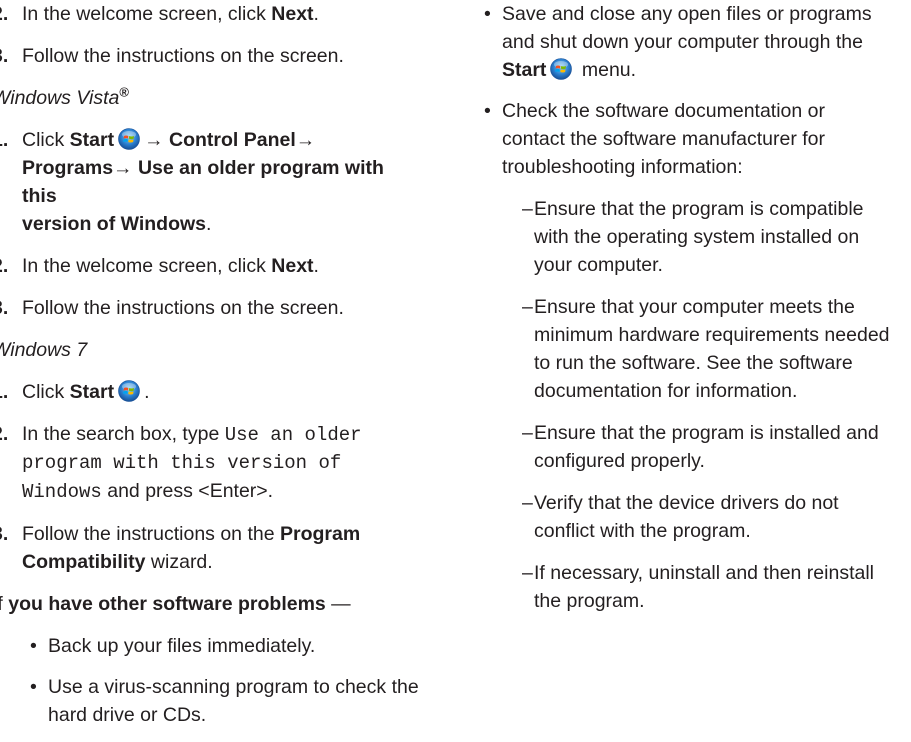 This screenshot has width=911, height=742. Describe the element at coordinates (230, 140) in the screenshot. I see `path-control-panel: → Control Panel→` at that location.